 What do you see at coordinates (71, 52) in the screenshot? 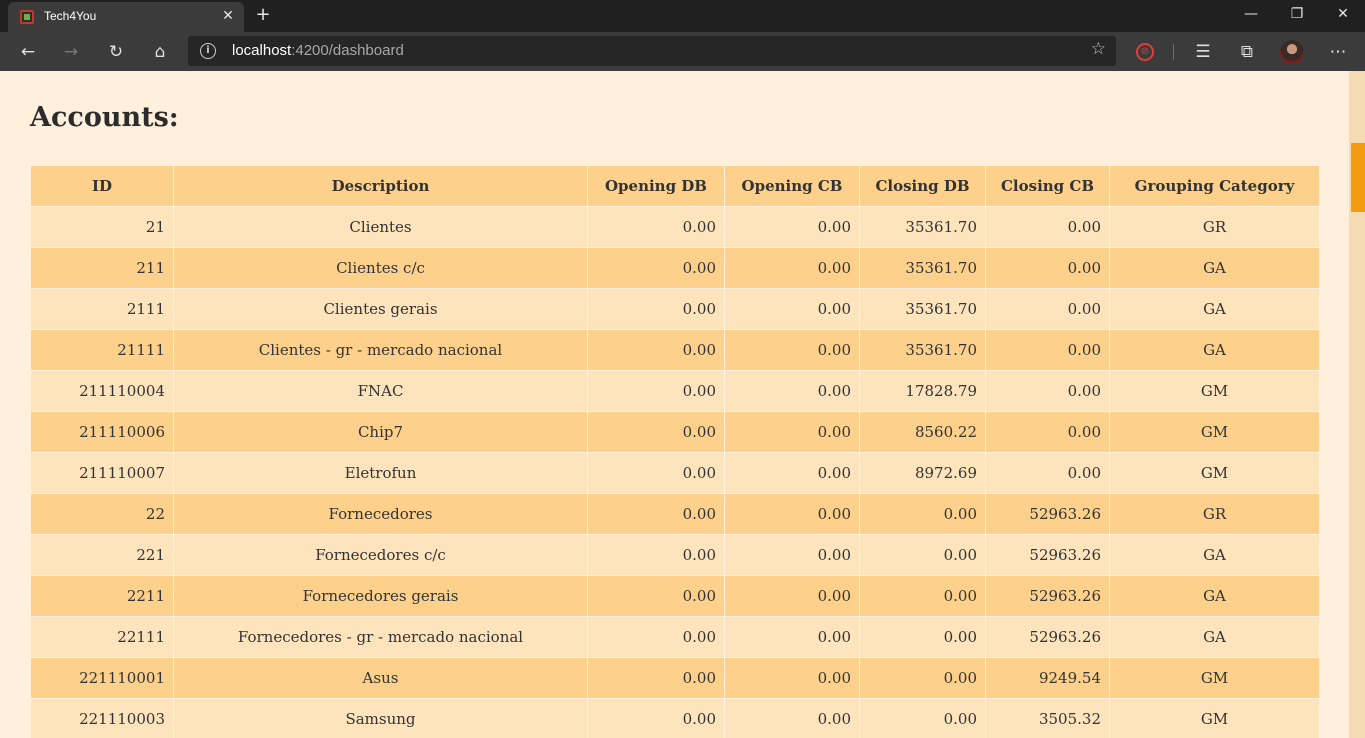
I see `forward-icon: →` at bounding box center [71, 52].